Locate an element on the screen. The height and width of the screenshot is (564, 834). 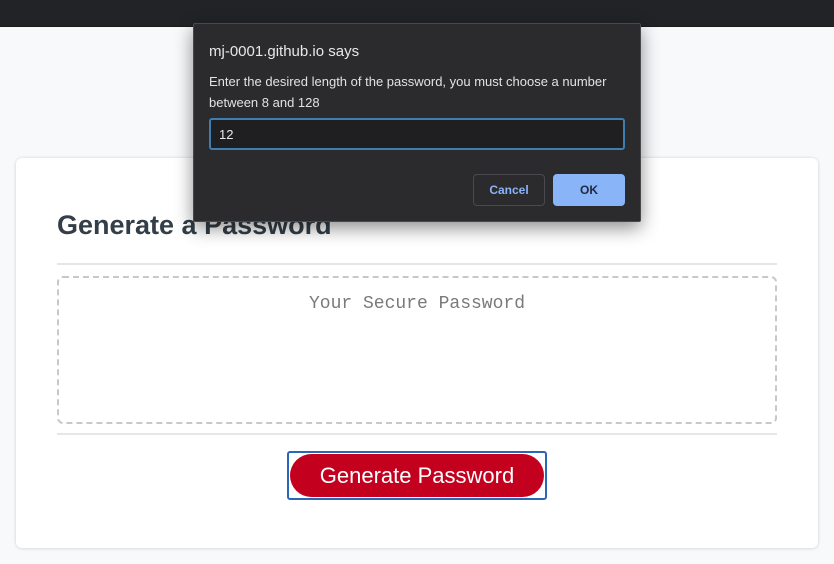
divider-bottom is located at coordinates (417, 434).